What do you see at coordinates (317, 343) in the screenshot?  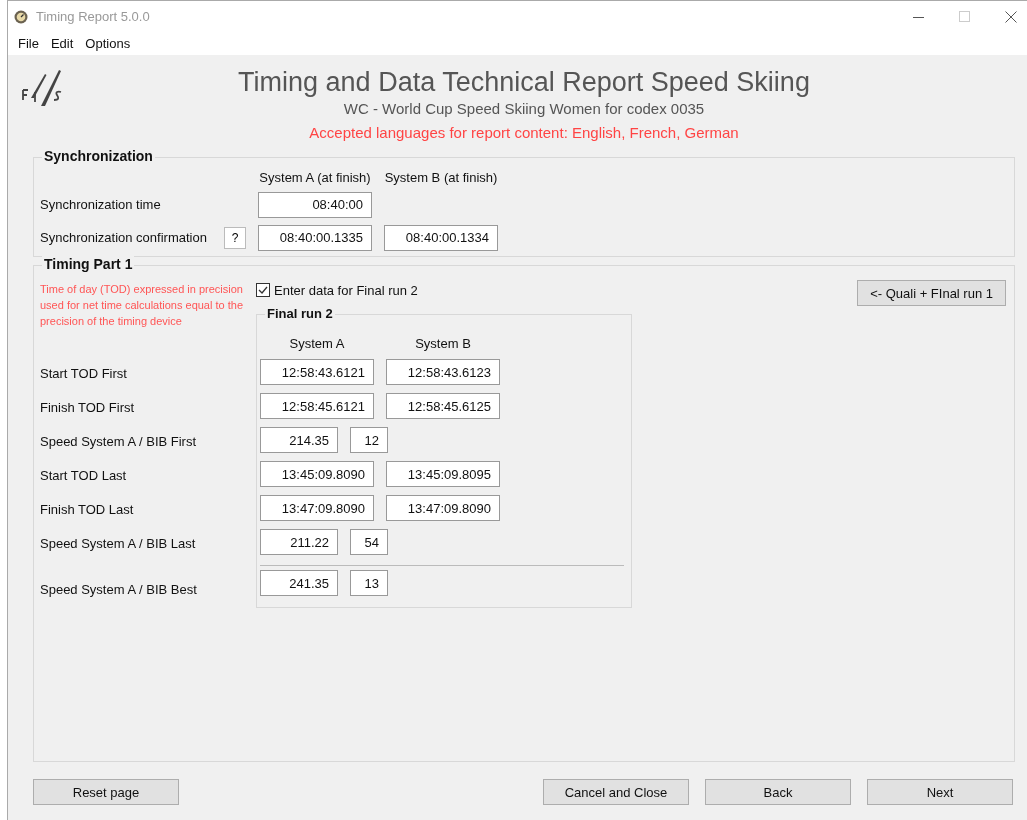 I see `column-header: System A` at bounding box center [317, 343].